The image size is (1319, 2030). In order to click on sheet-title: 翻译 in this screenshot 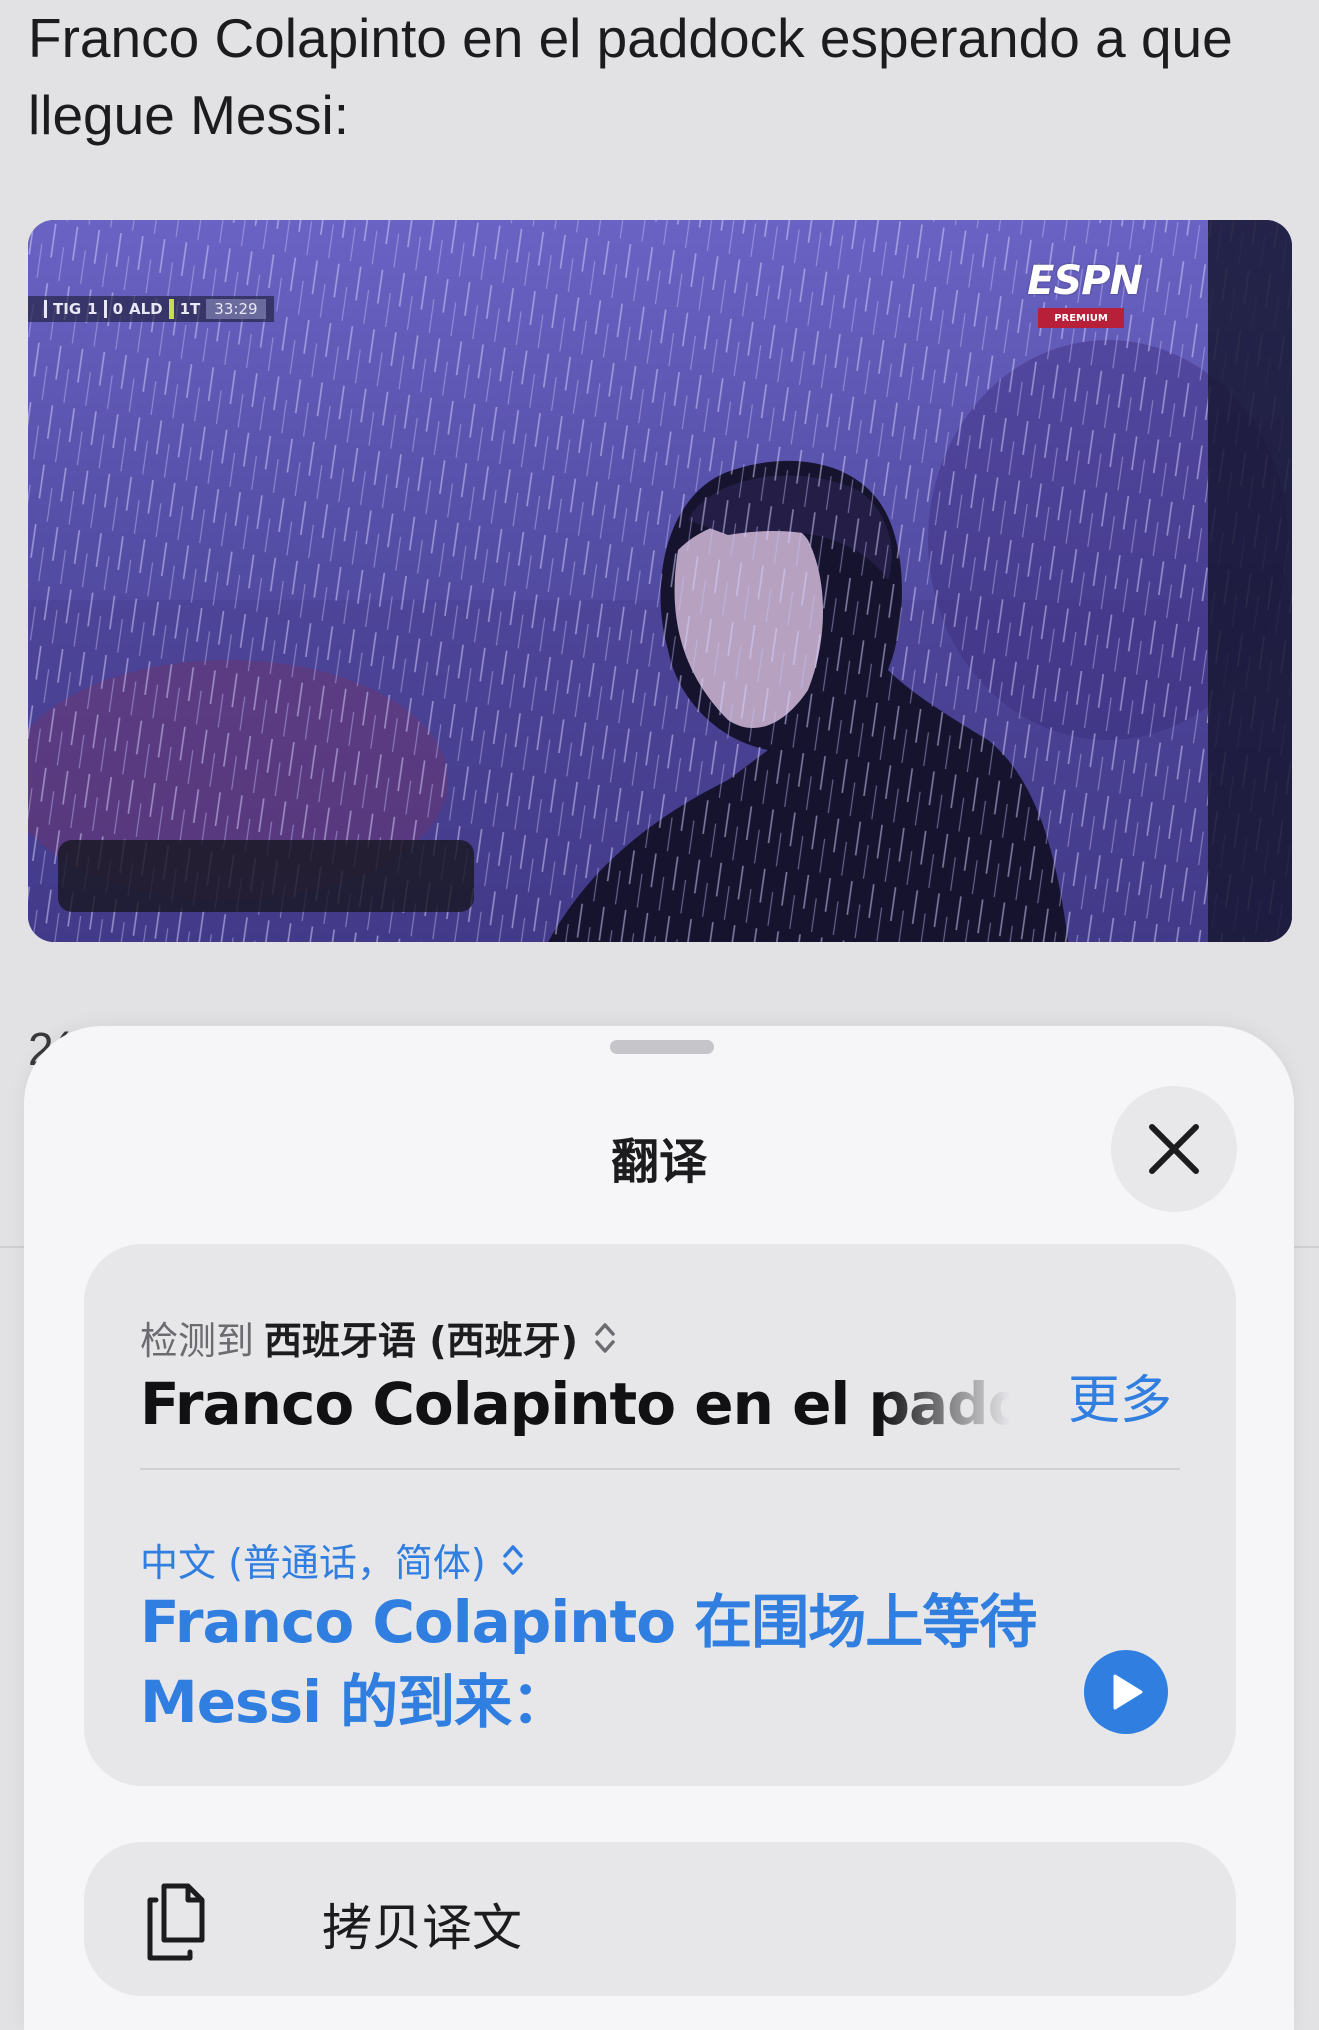, I will do `click(658, 1162)`.